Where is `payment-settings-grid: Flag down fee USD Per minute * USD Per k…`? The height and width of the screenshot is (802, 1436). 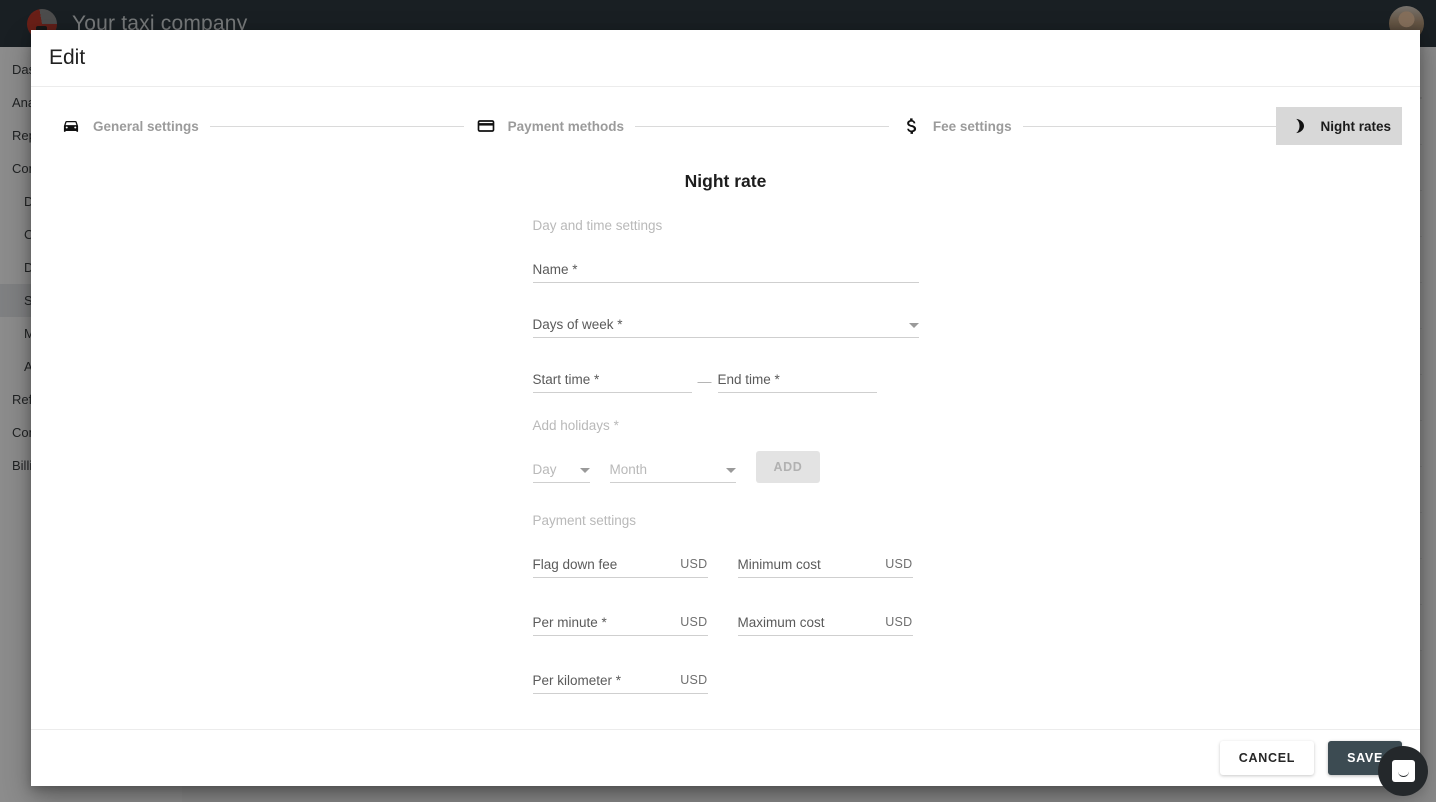 payment-settings-grid: Flag down fee USD Per minute * USD Per k… is located at coordinates (725, 635).